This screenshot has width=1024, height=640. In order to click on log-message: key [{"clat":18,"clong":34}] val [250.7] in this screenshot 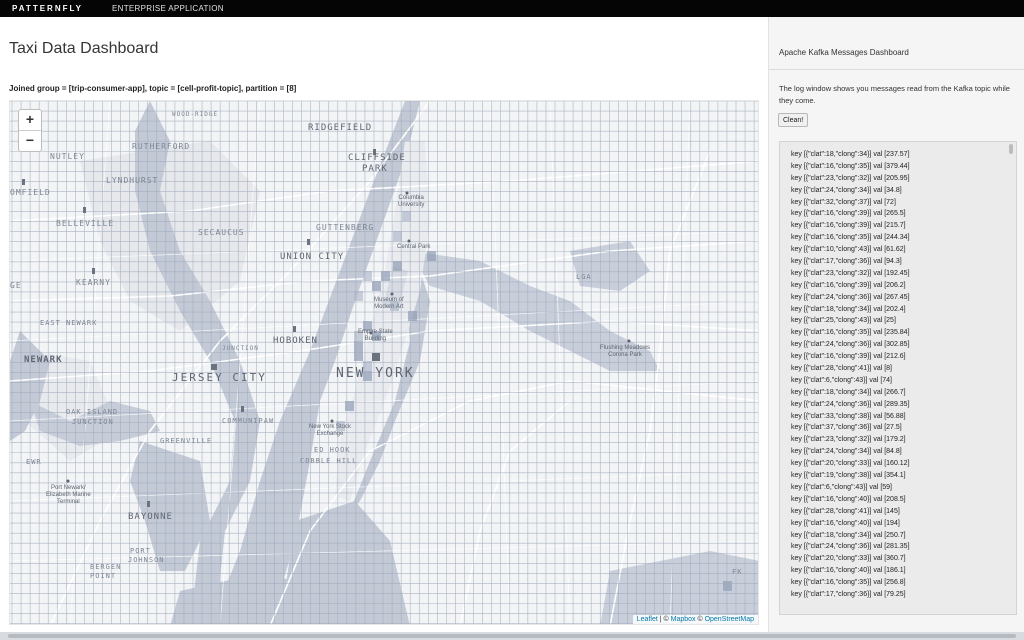, I will do `click(848, 535)`.